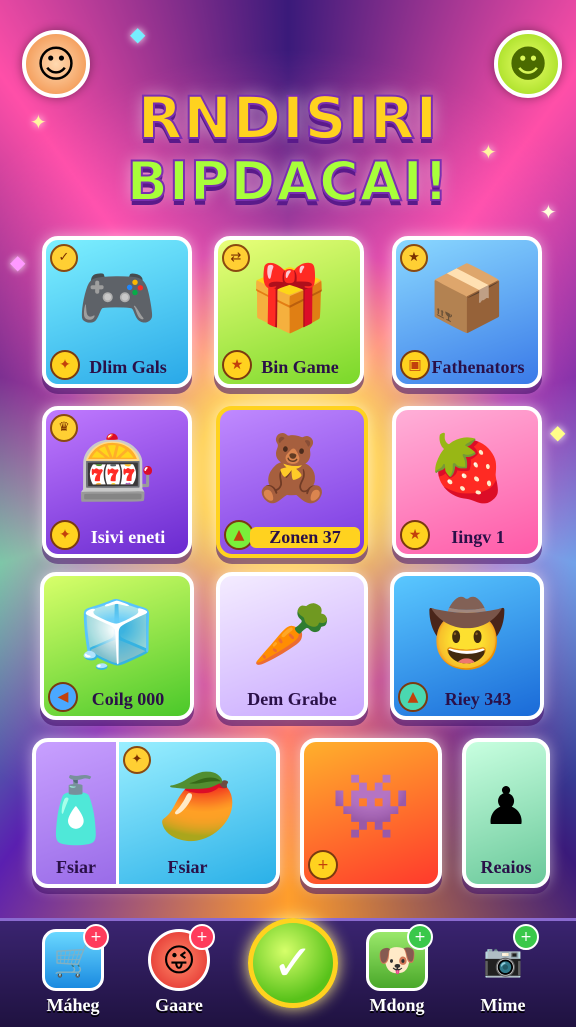  What do you see at coordinates (128, 367) in the screenshot?
I see `tile-label: Dlim Gals` at bounding box center [128, 367].